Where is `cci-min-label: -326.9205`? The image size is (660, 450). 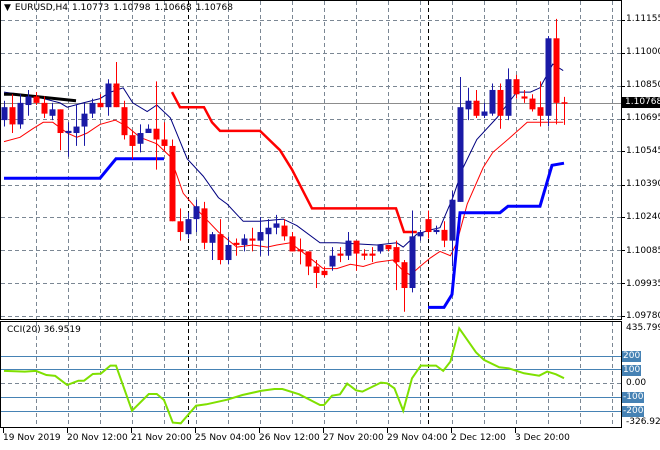
cci-min-label: -326.9205 is located at coordinates (643, 422).